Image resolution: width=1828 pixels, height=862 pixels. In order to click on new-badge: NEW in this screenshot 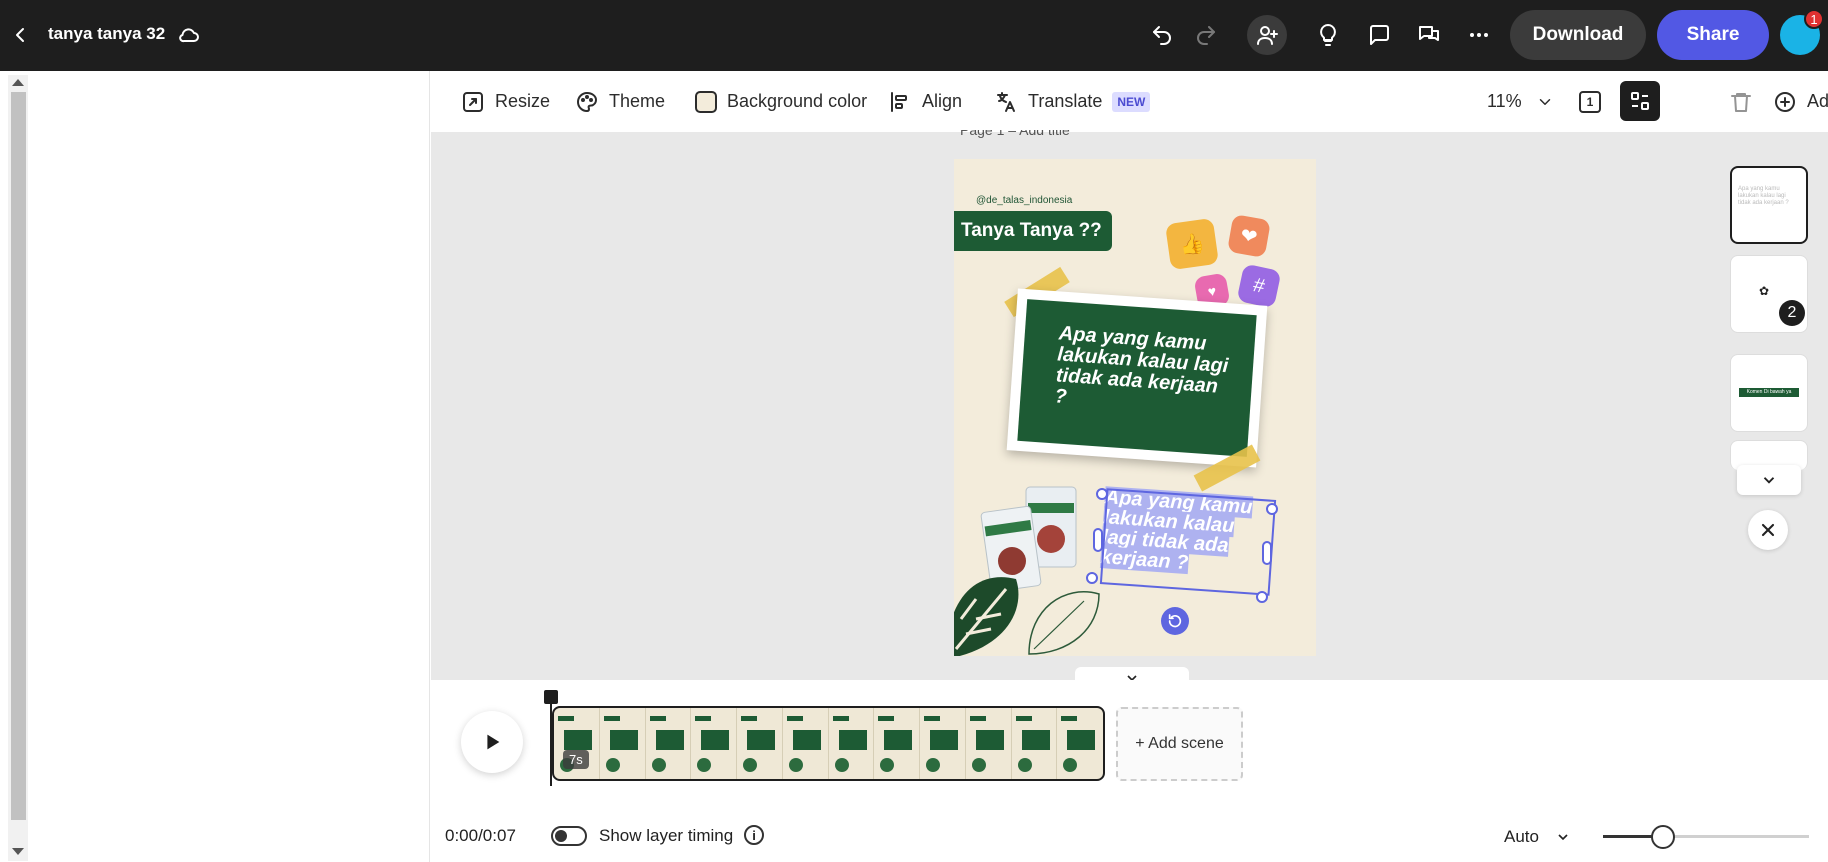, I will do `click(1131, 101)`.